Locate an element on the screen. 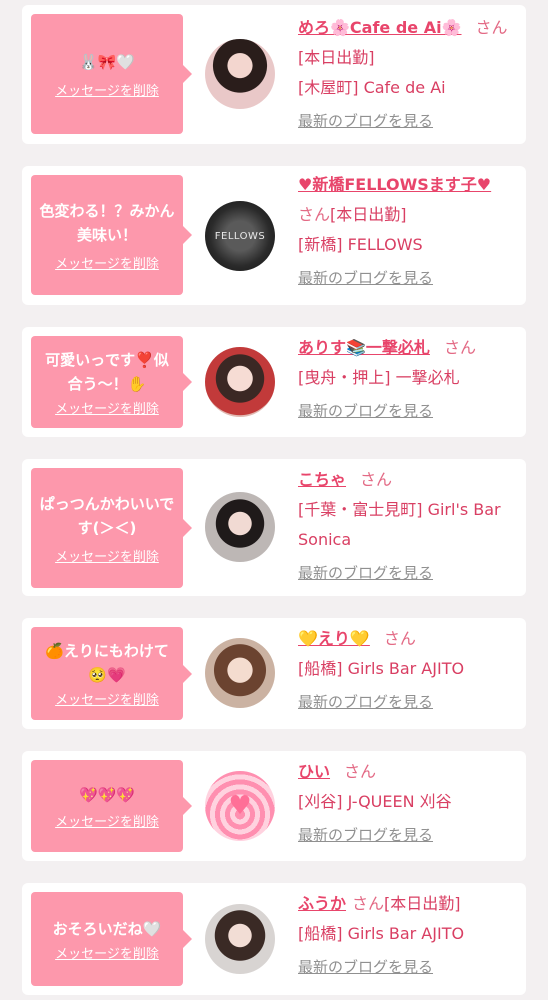  avatar-logo-text: FELLOWS is located at coordinates (240, 236).